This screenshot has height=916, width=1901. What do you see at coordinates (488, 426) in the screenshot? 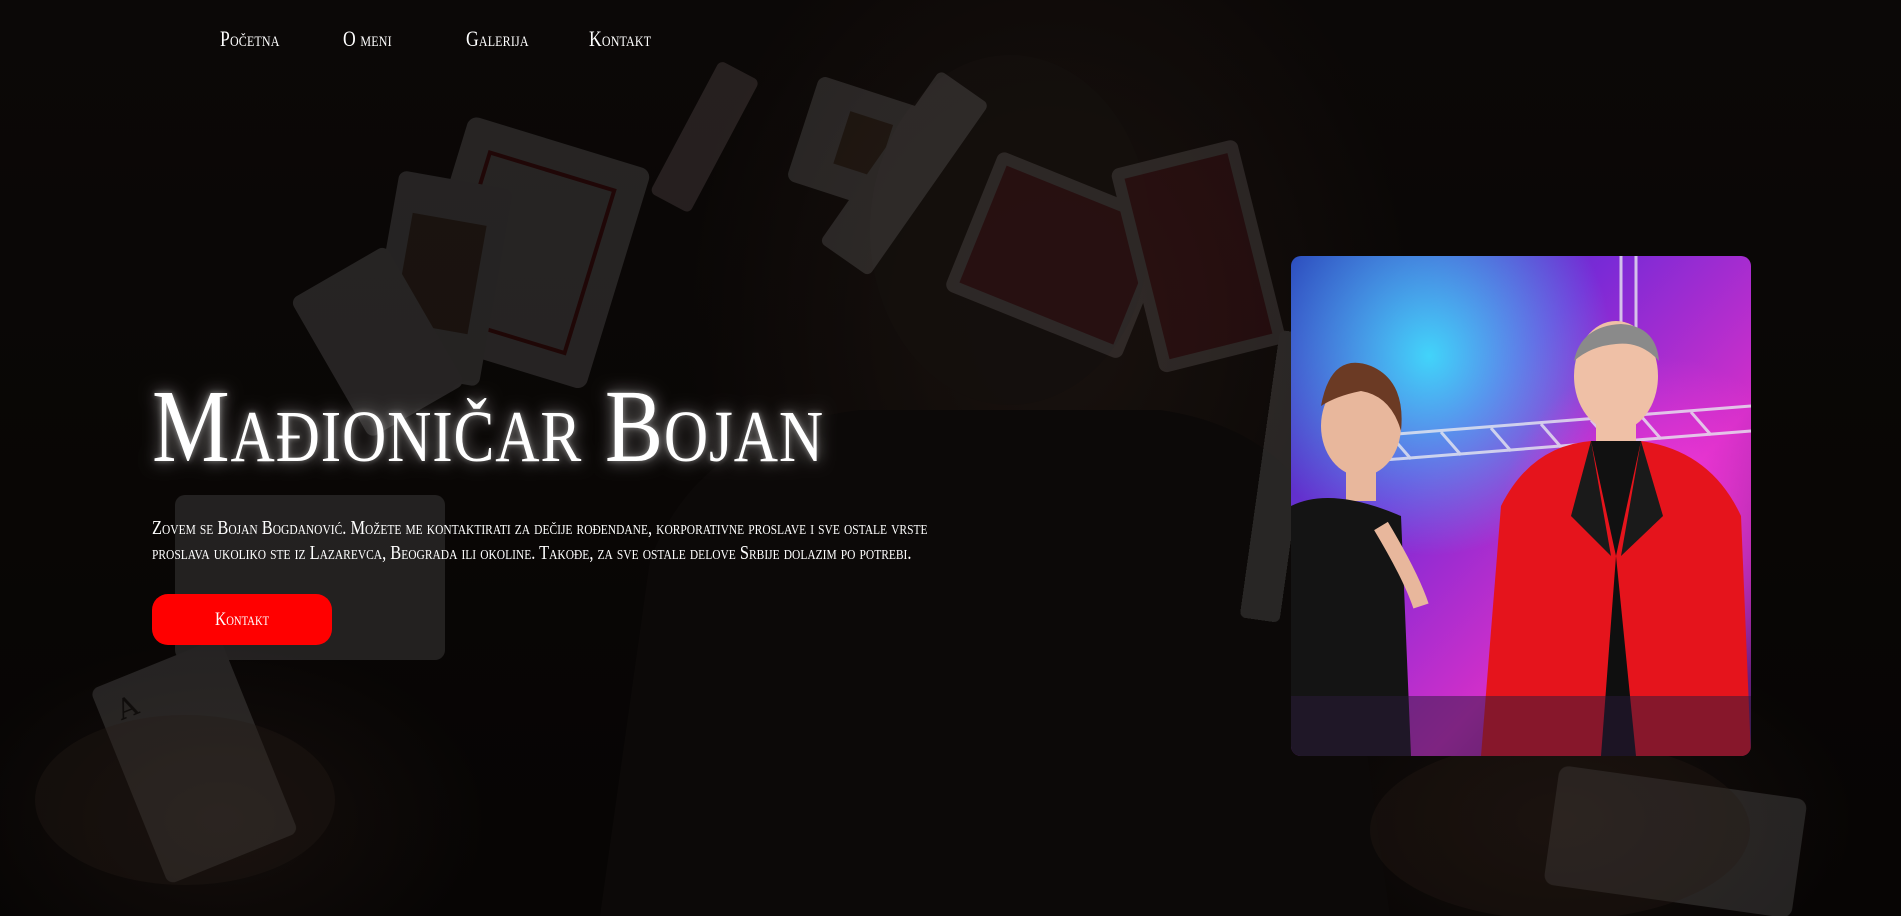
I see `hero-title: Mađioničar Bojan` at bounding box center [488, 426].